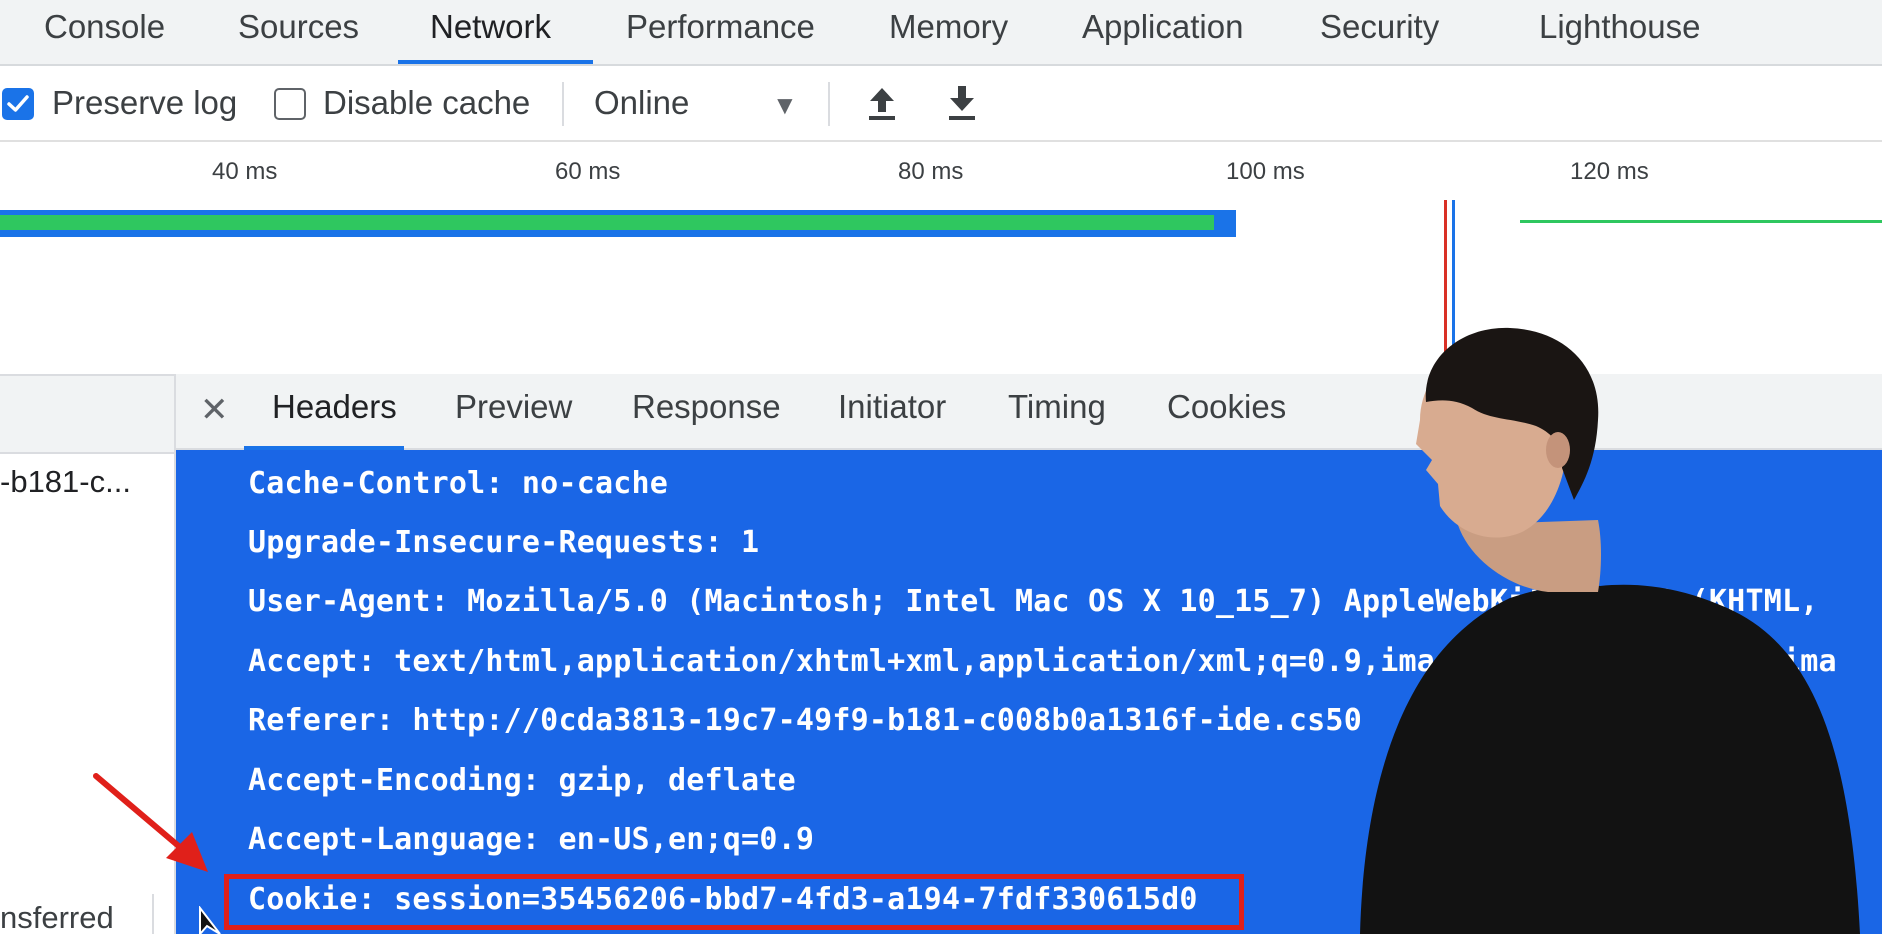 This screenshot has height=934, width=1882. I want to click on close-icon: ✕, so click(214, 410).